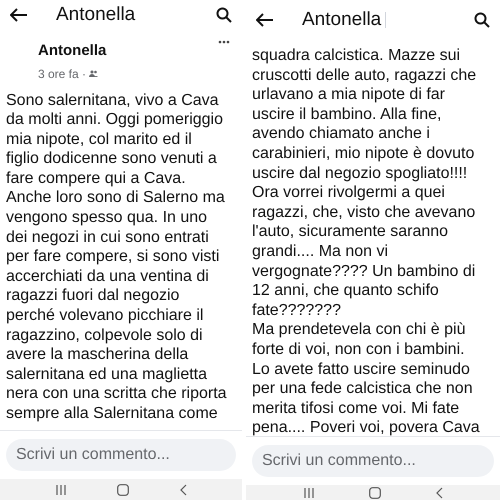  What do you see at coordinates (93, 73) in the screenshot?
I see `friends-icon` at bounding box center [93, 73].